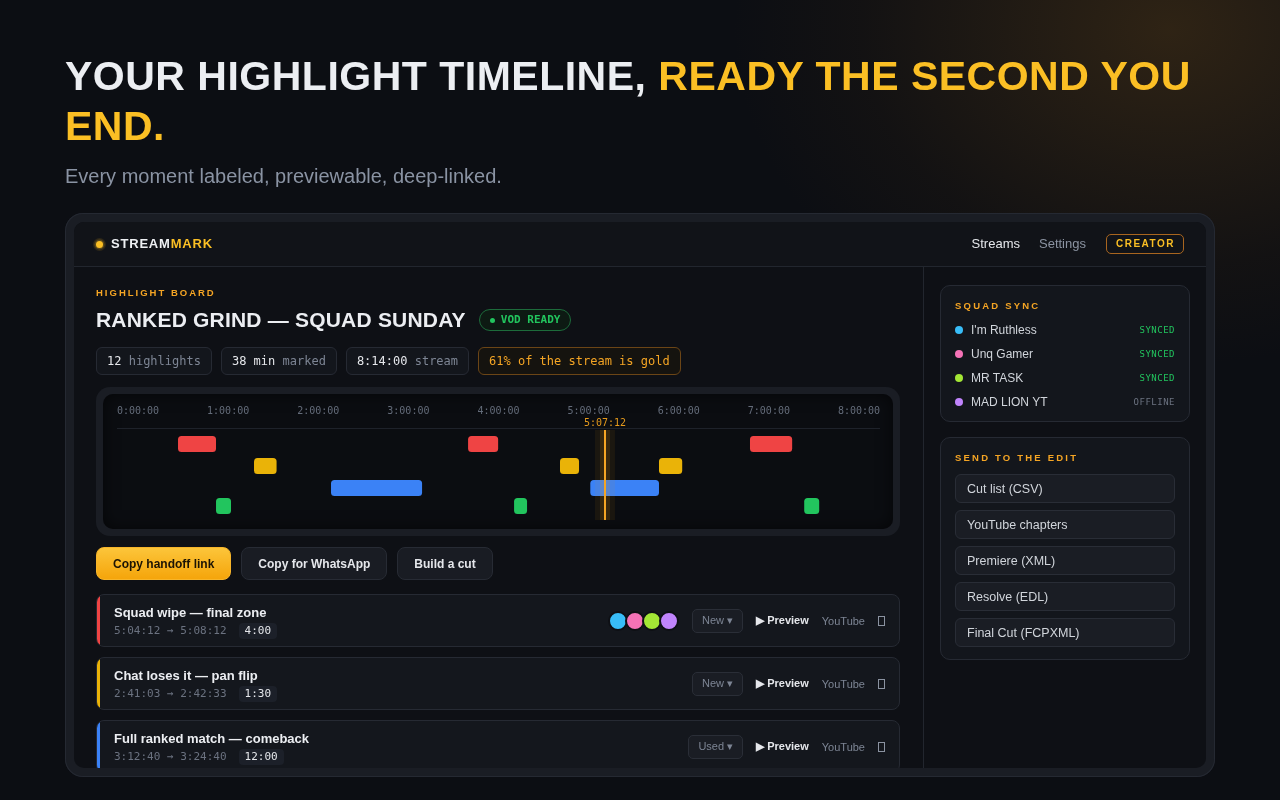  What do you see at coordinates (191, 613) in the screenshot?
I see `highlight-title: Squad wipe — final zone` at bounding box center [191, 613].